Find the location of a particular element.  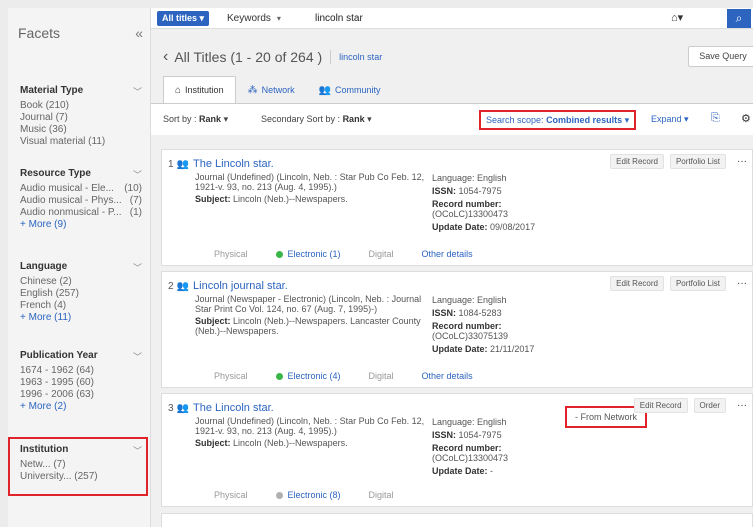

chevron-down-icon: ▾ is located at coordinates (369, 119).